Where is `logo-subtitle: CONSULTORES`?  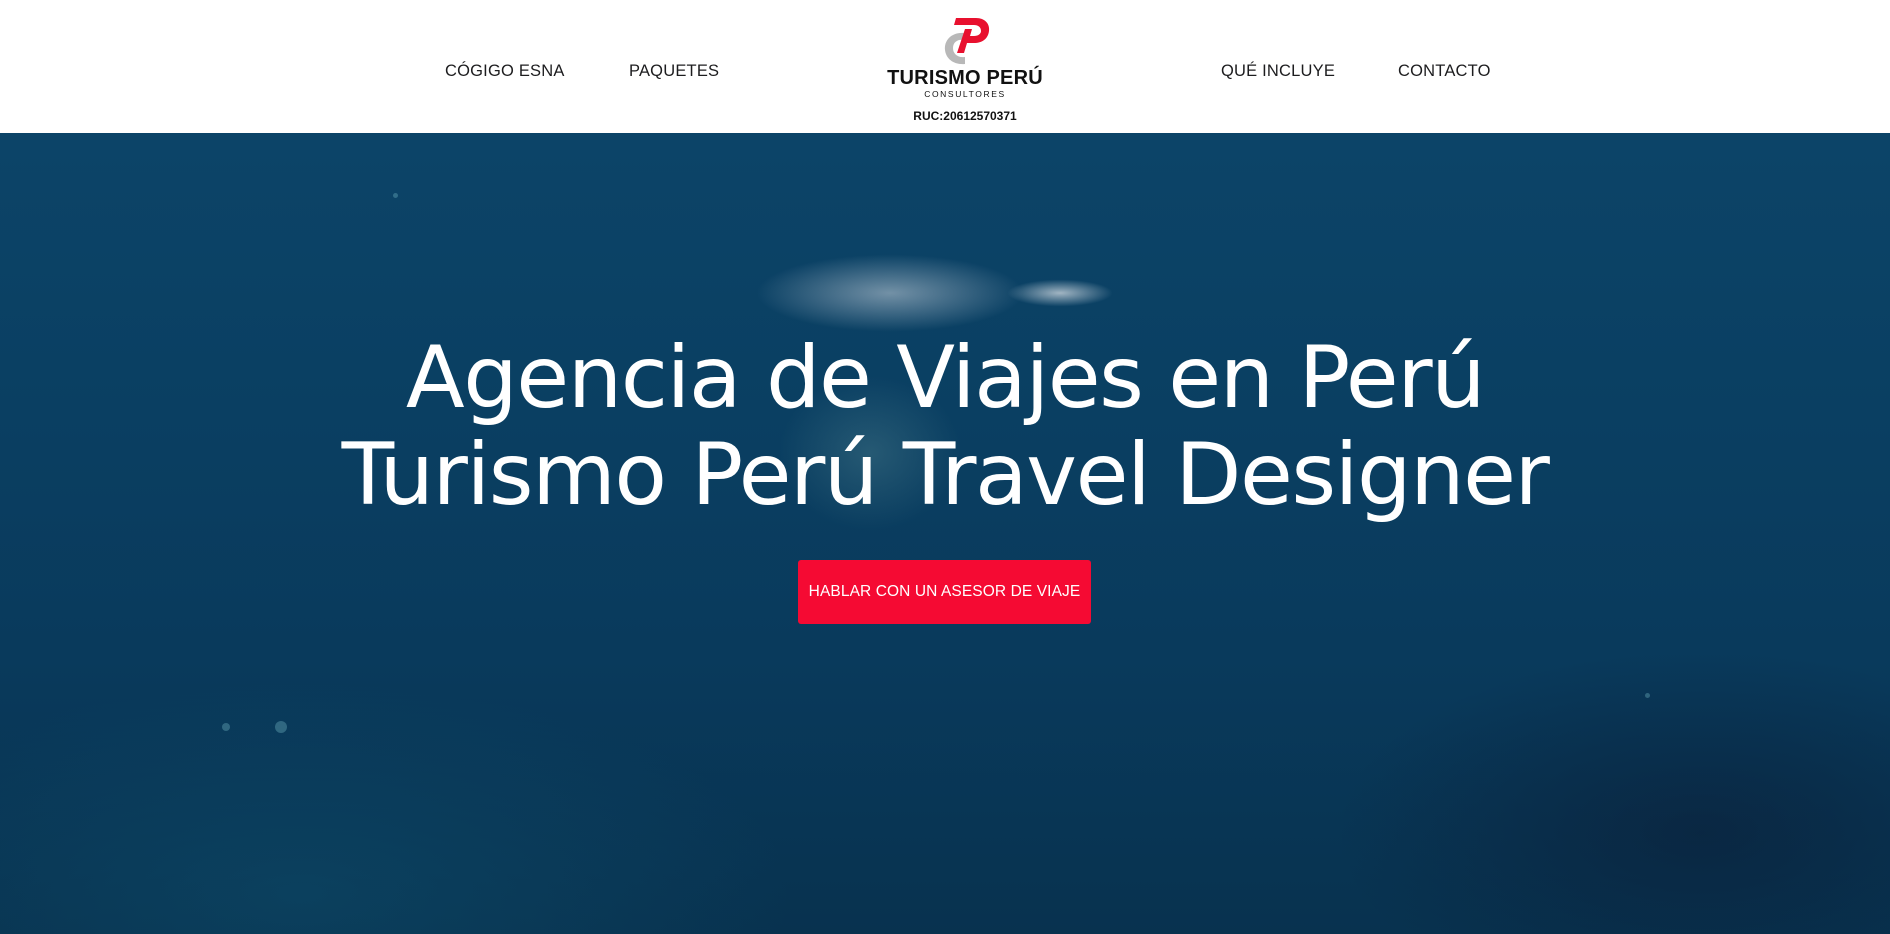 logo-subtitle: CONSULTORES is located at coordinates (965, 94).